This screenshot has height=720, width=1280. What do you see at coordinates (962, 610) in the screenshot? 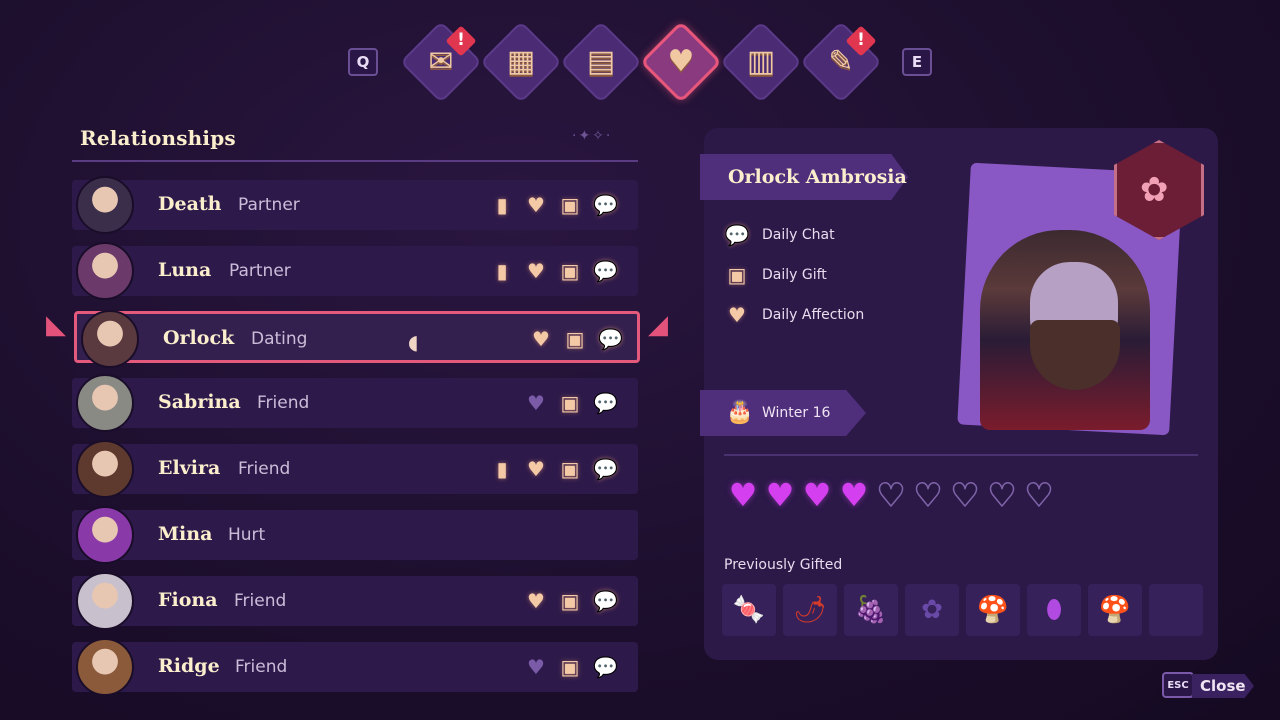
I see `gift-slots: 🍬 🌶 🍇 ✿ 🍄 ⬮ 🍄` at bounding box center [962, 610].